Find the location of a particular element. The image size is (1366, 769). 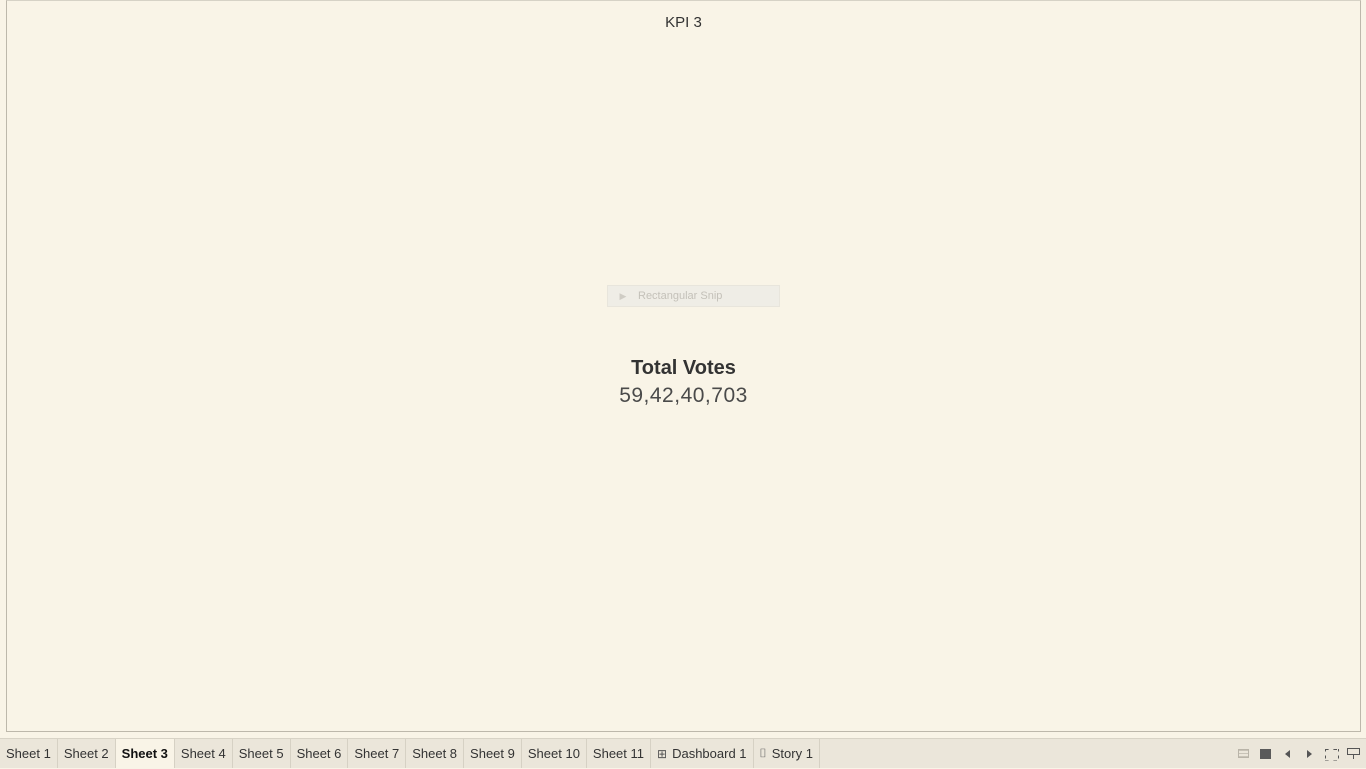

tab-label: Sheet 7 is located at coordinates (377, 753).